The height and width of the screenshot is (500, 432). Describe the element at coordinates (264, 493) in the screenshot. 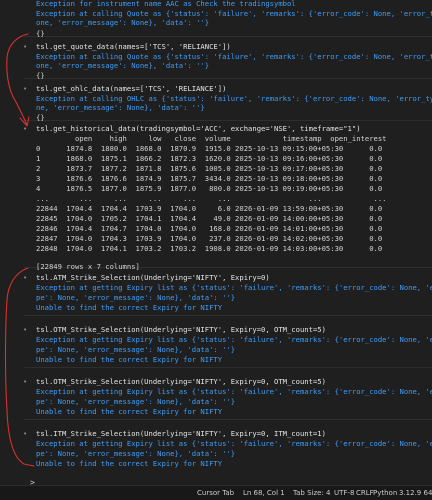

I see `cursor-position: Ln 68, Col 1` at that location.